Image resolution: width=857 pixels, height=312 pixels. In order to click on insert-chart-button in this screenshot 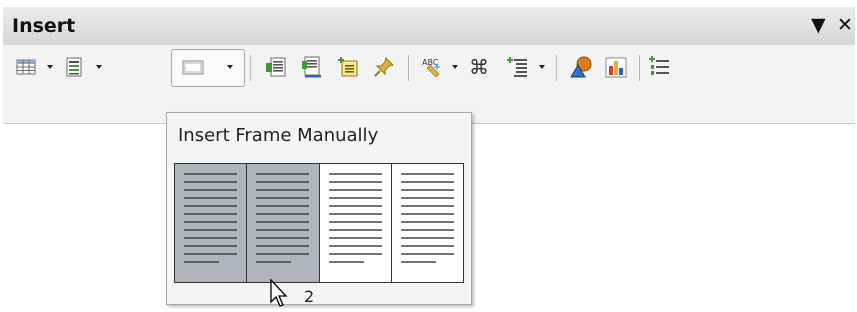, I will do `click(616, 67)`.